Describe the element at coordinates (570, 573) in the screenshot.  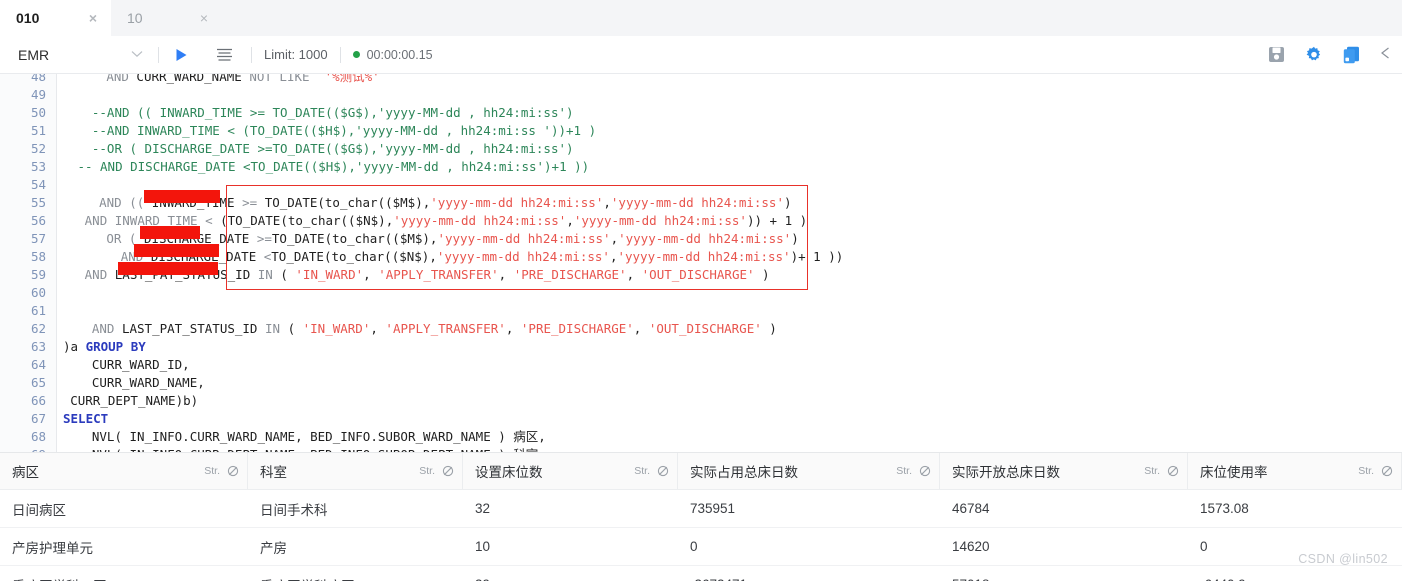
I see `table-cell: 39` at that location.